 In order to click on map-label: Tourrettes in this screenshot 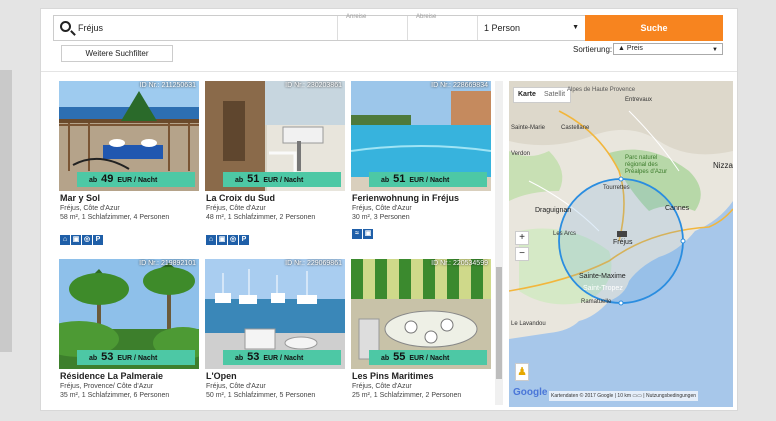, I will do `click(616, 188)`.